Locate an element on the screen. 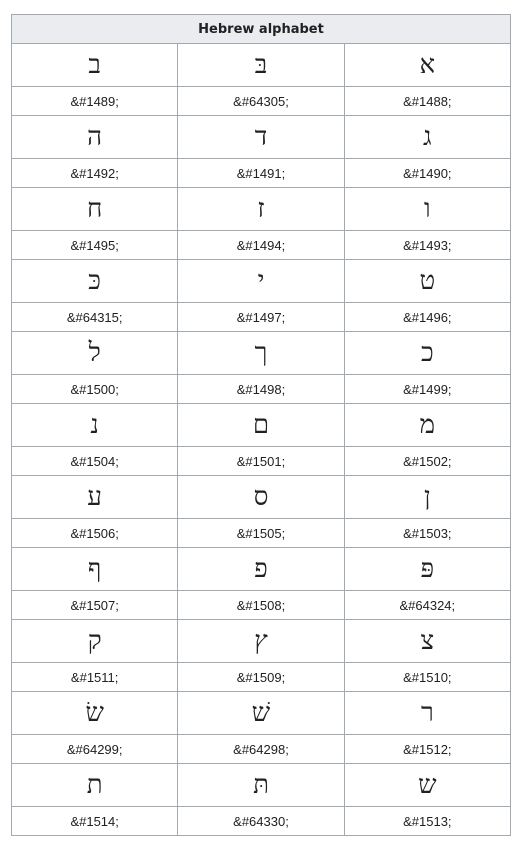  html-entity-code-cell: &#1501; is located at coordinates (261, 461).